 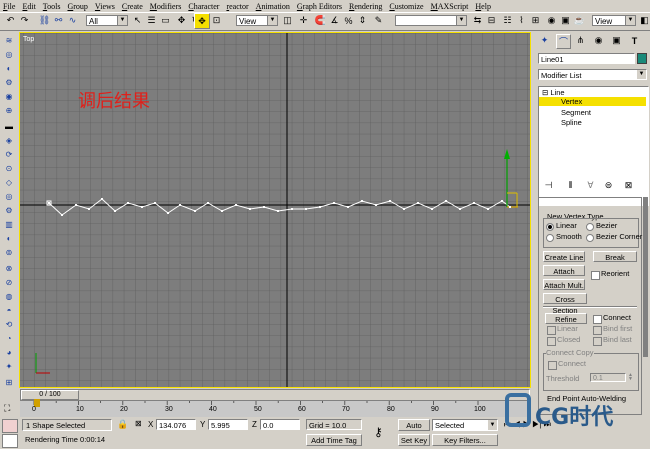 What do you see at coordinates (9, 155) in the screenshot?
I see `tab-tool-9-icon: ⟳` at bounding box center [9, 155].